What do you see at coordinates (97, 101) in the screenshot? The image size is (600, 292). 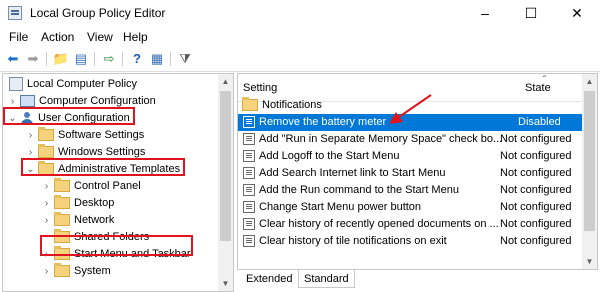 I see `tree-label: Computer Configuration` at bounding box center [97, 101].